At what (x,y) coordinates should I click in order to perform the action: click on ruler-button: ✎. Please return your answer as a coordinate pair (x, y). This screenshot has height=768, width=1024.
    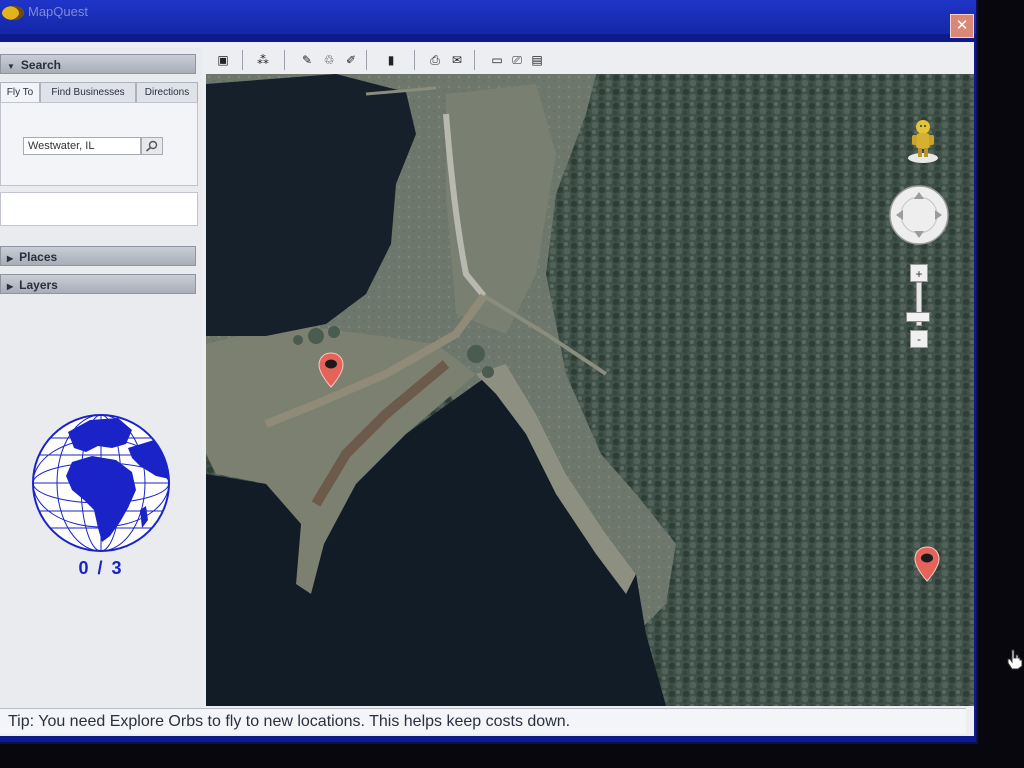
    Looking at the image, I should click on (307, 60).